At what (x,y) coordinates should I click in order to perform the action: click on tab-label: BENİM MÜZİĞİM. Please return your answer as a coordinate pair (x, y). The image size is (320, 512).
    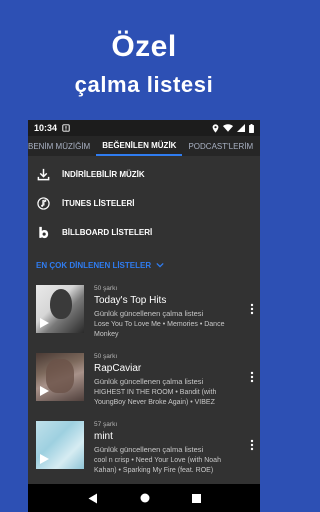
    Looking at the image, I should click on (59, 146).